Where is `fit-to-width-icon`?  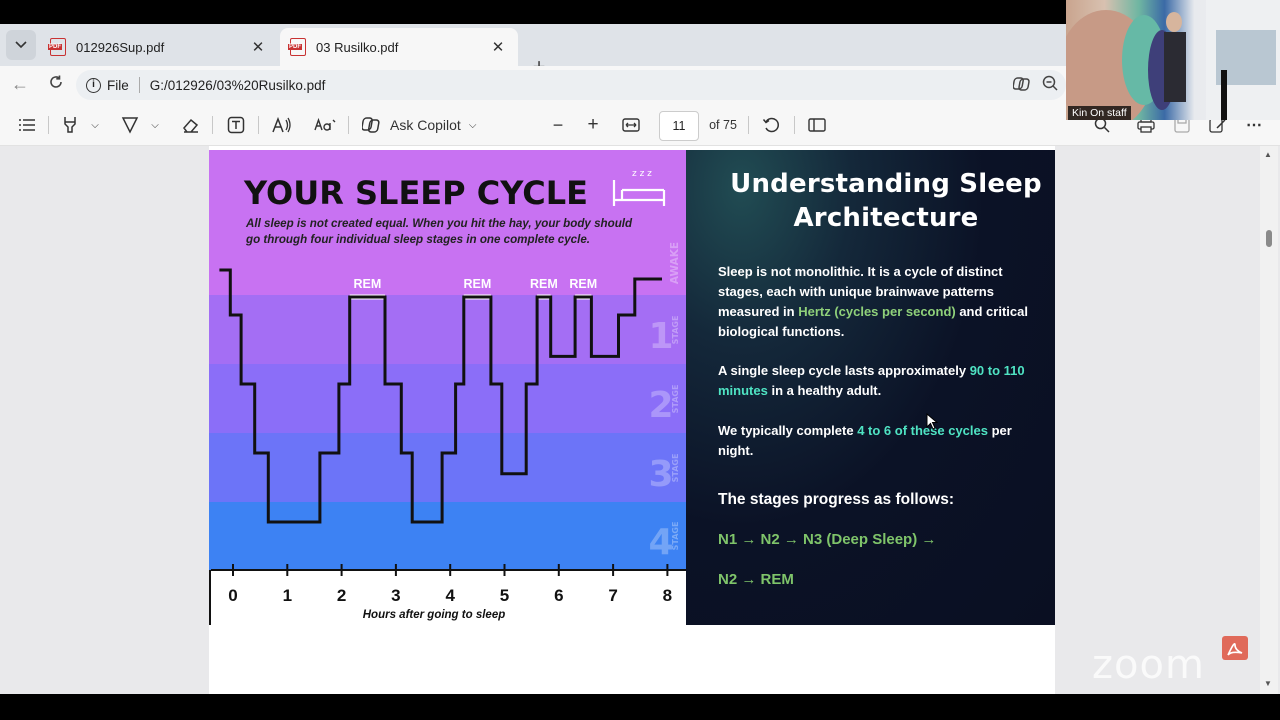 fit-to-width-icon is located at coordinates (631, 125).